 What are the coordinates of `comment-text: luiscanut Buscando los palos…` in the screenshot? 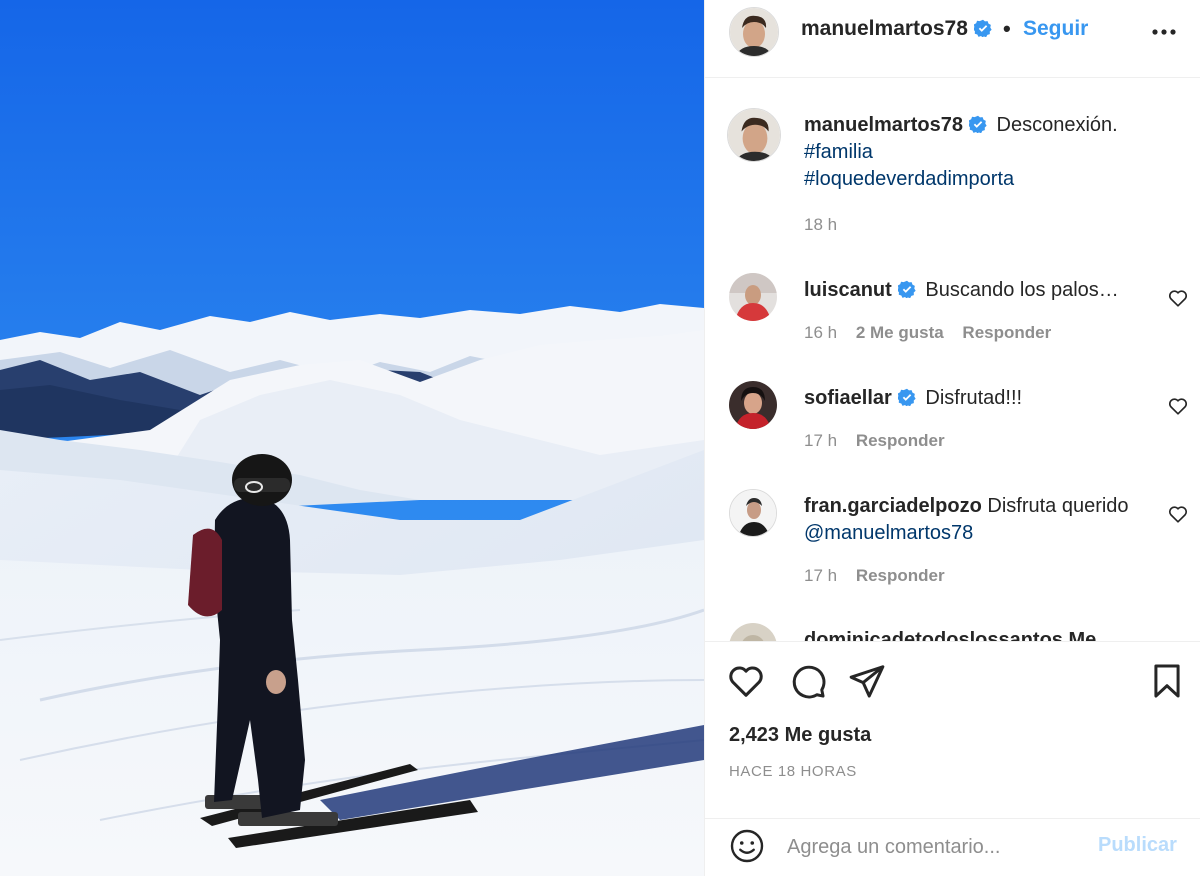 It's located at (979, 290).